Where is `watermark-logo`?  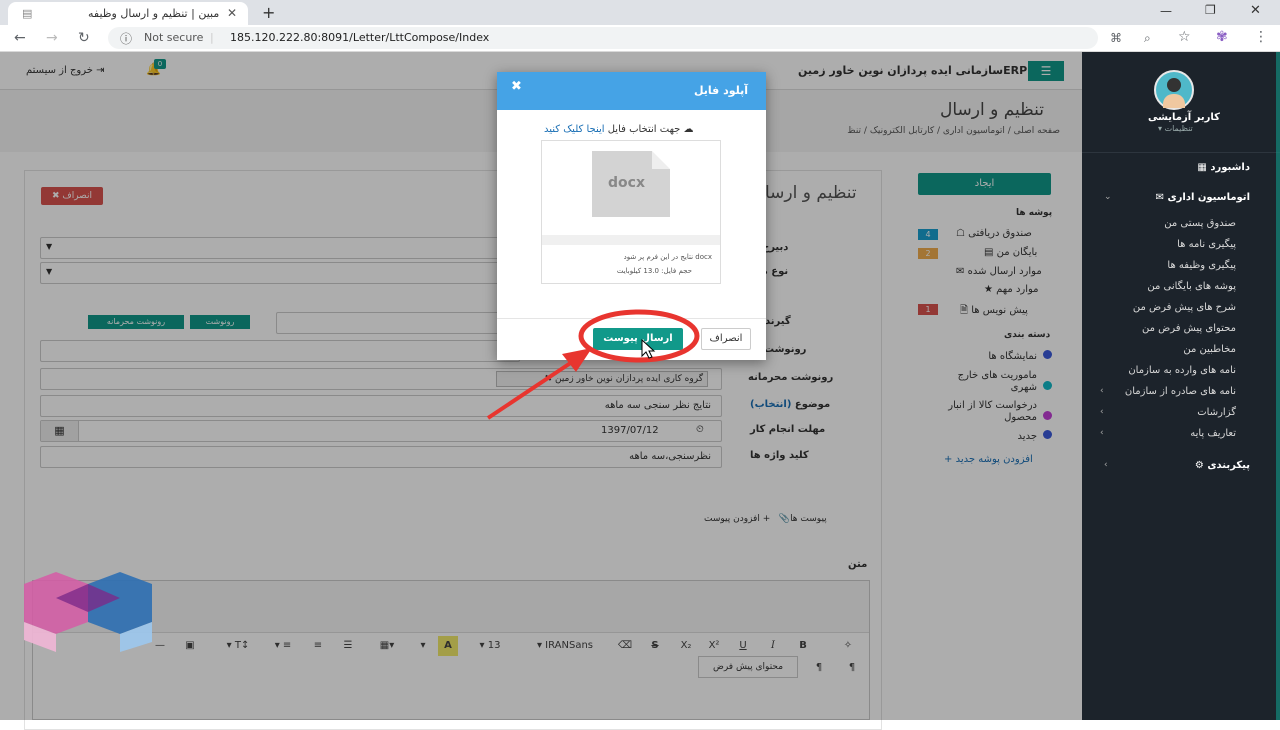
watermark-logo is located at coordinates (88, 612).